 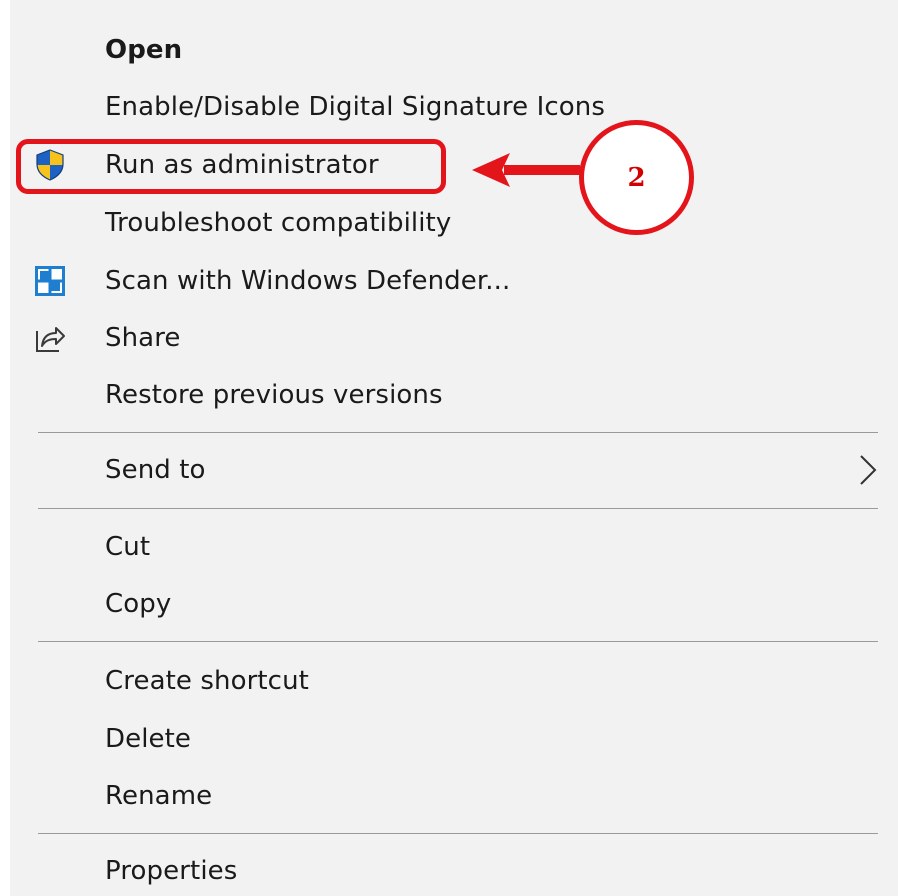 I want to click on menu-item-share-label: Share, so click(x=143, y=338).